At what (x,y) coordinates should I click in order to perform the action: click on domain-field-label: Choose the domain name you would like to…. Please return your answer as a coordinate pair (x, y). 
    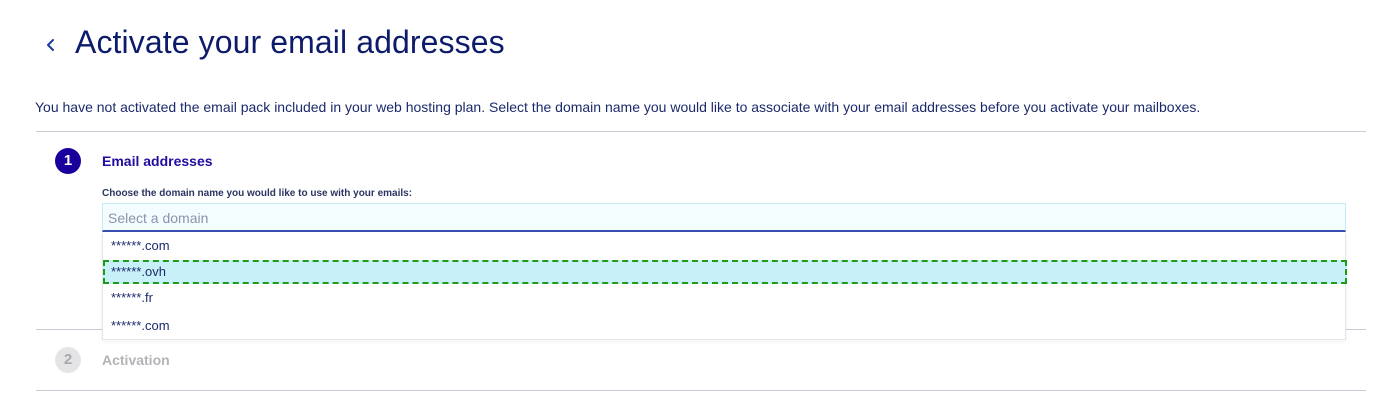
    Looking at the image, I should click on (257, 193).